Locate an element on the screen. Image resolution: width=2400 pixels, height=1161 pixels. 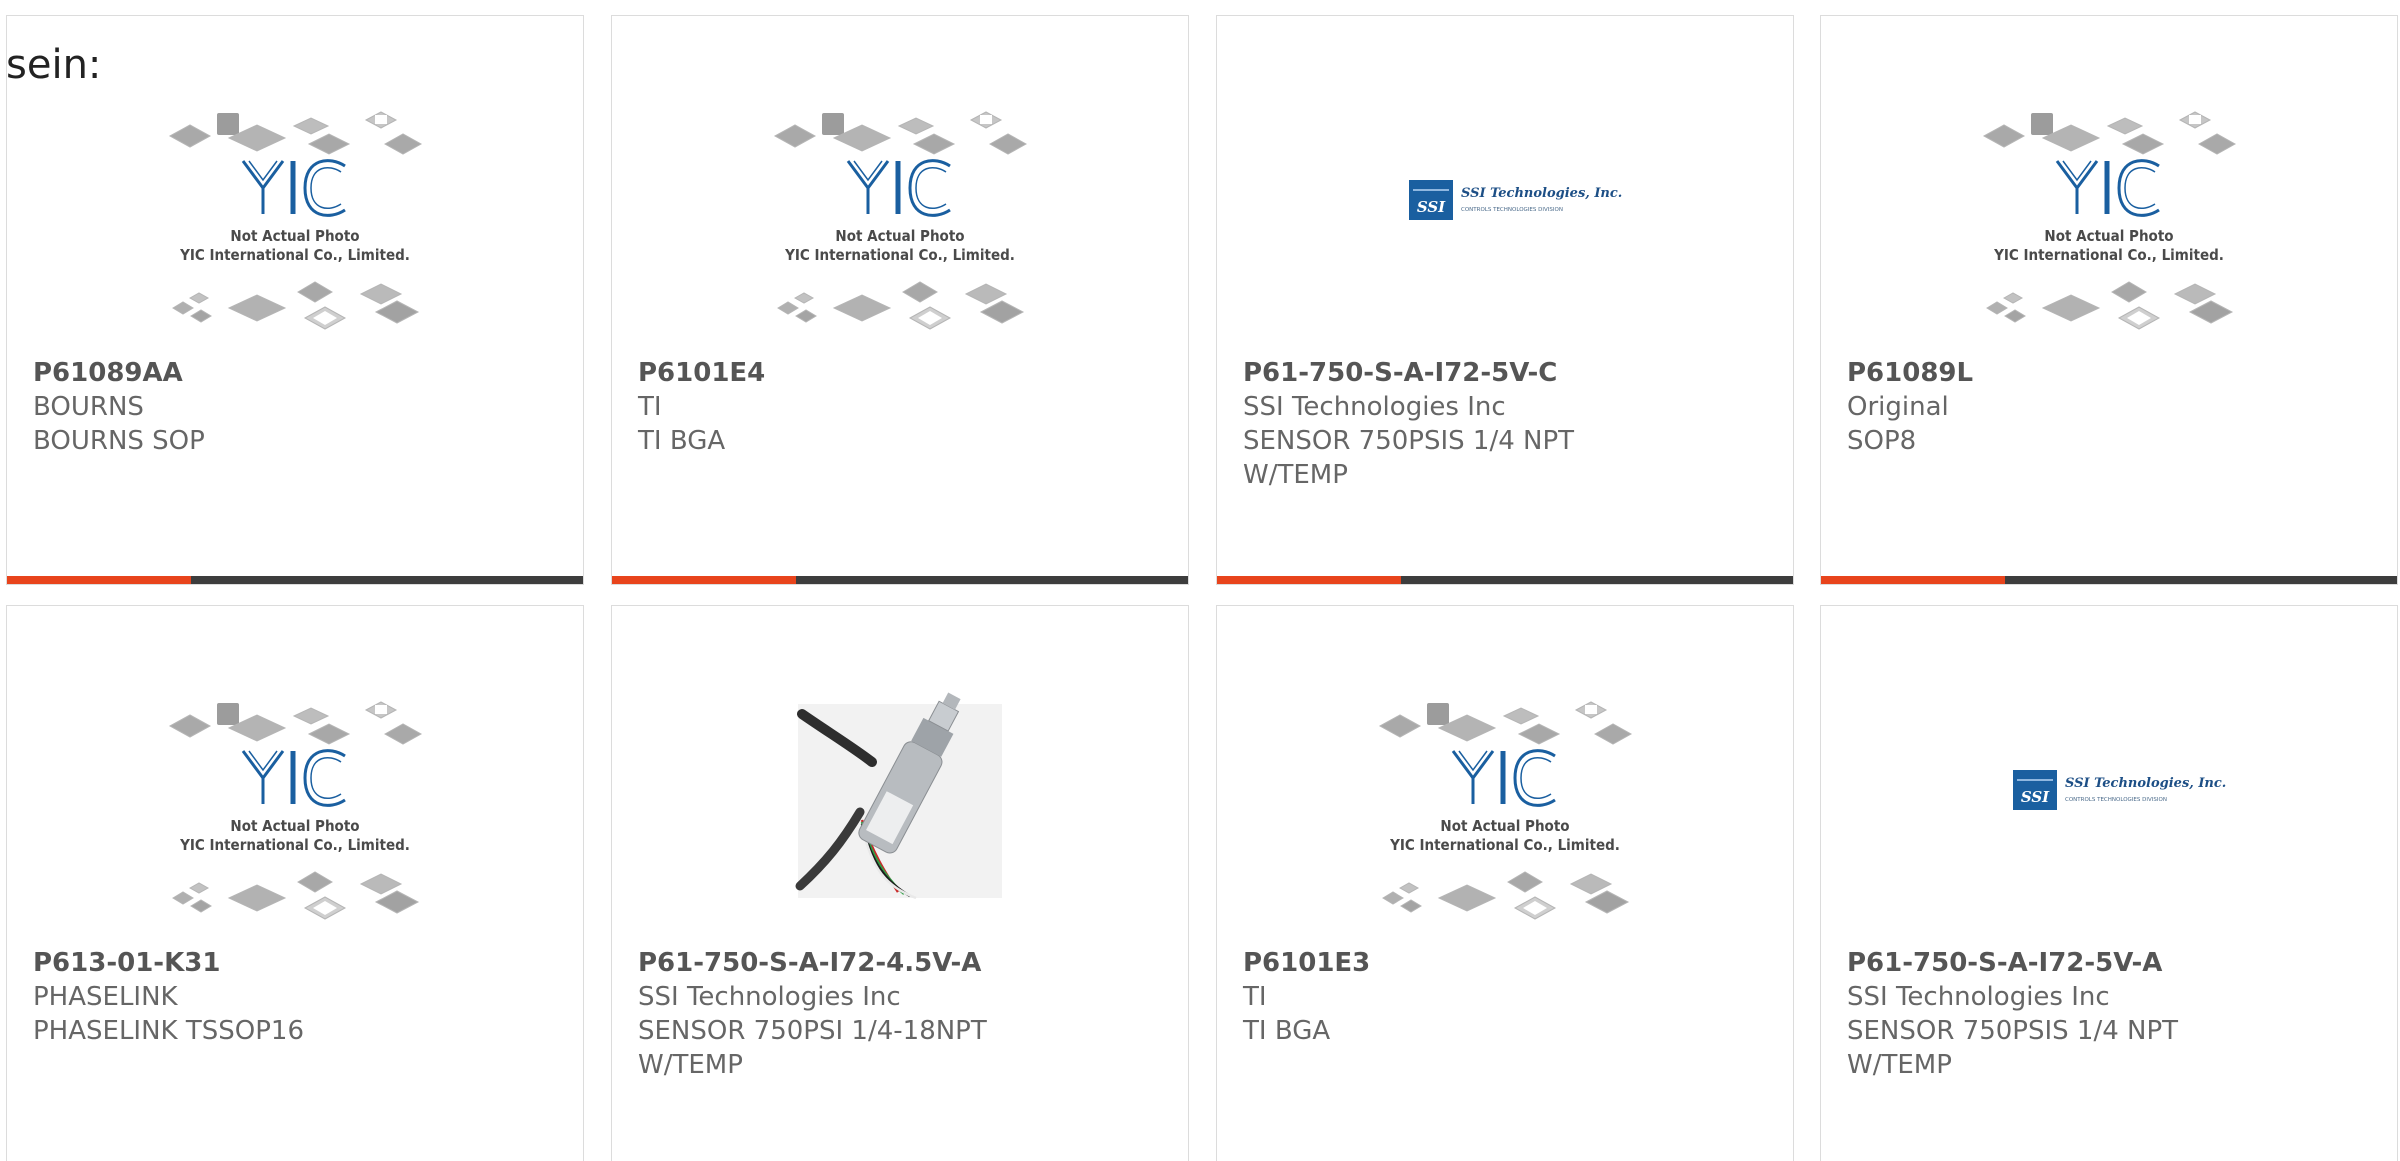
part-number-link: P6101E3 is located at coordinates (1508, 963).